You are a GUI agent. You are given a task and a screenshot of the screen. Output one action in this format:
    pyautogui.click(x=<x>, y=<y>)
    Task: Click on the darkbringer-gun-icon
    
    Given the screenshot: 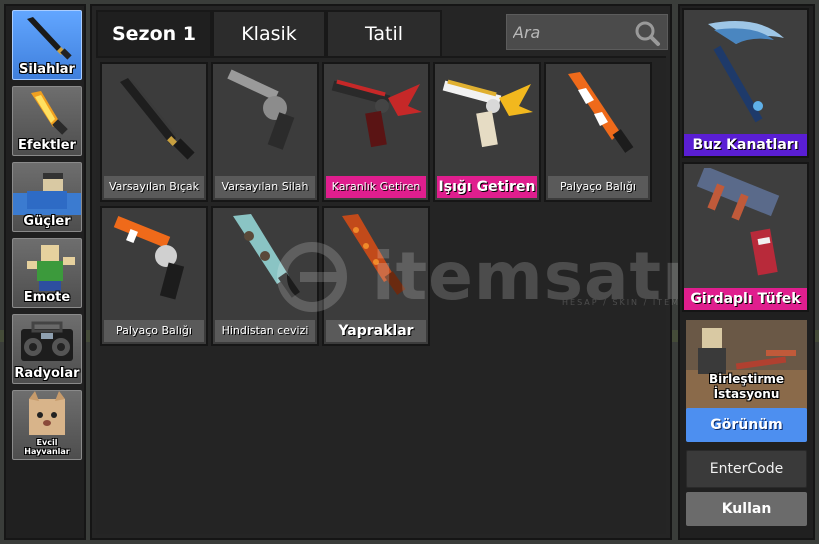 What is the action you would take?
    pyautogui.click(x=376, y=113)
    